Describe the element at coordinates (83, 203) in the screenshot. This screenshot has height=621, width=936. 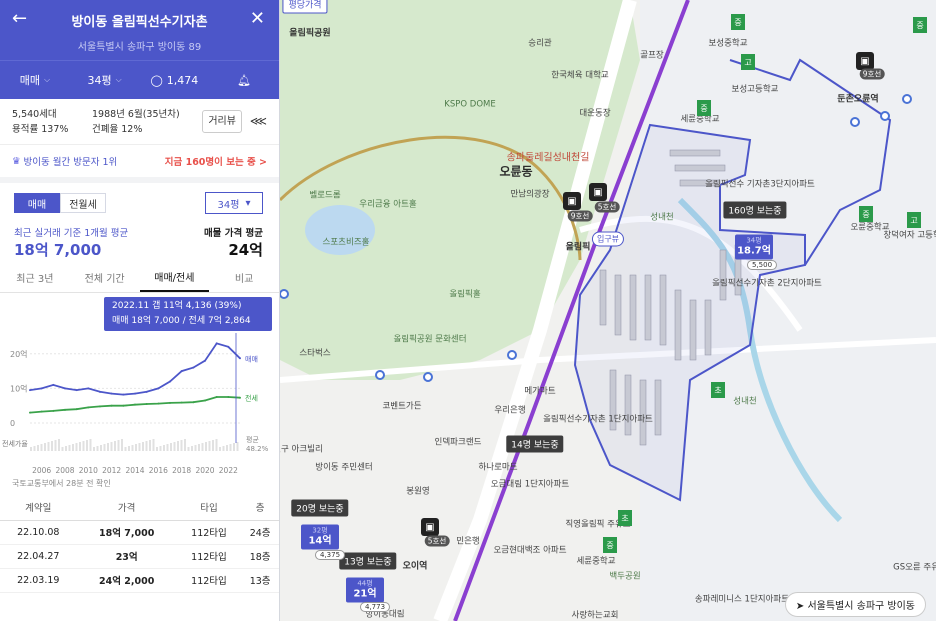
I see `segment-rent: 전월세` at that location.